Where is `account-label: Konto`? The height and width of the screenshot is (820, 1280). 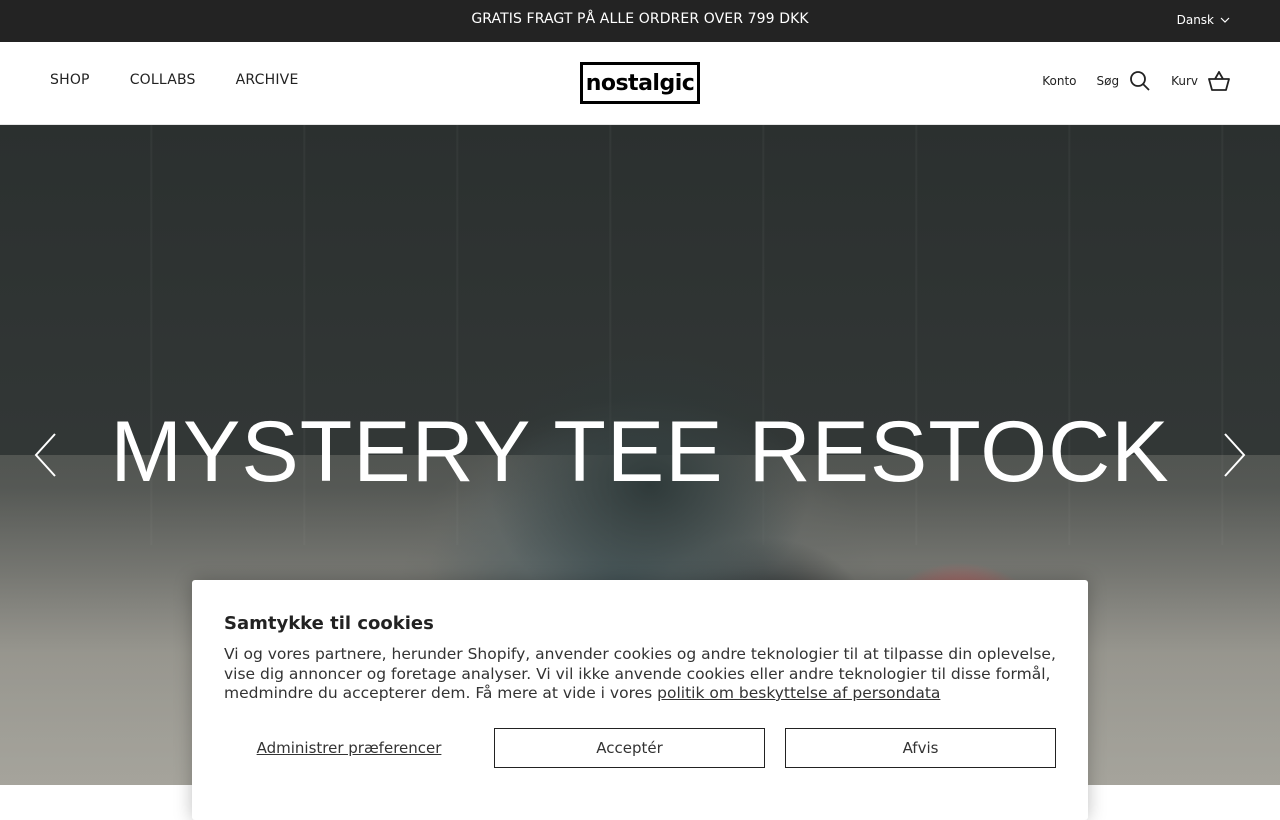
account-label: Konto is located at coordinates (1059, 81).